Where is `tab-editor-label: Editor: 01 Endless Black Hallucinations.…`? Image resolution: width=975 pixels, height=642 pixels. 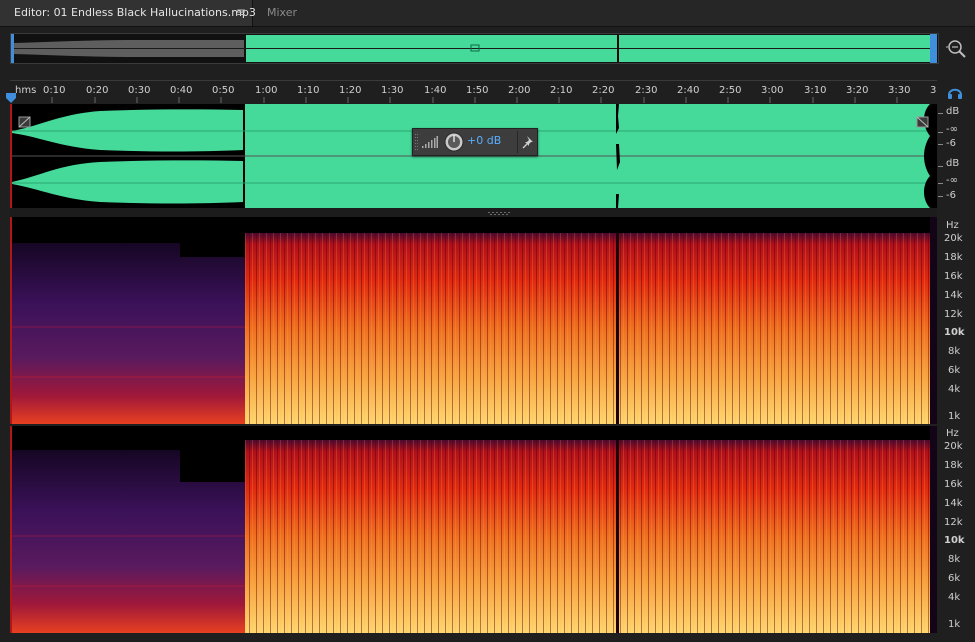 tab-editor-label: Editor: 01 Endless Black Hallucinations.… is located at coordinates (135, 12).